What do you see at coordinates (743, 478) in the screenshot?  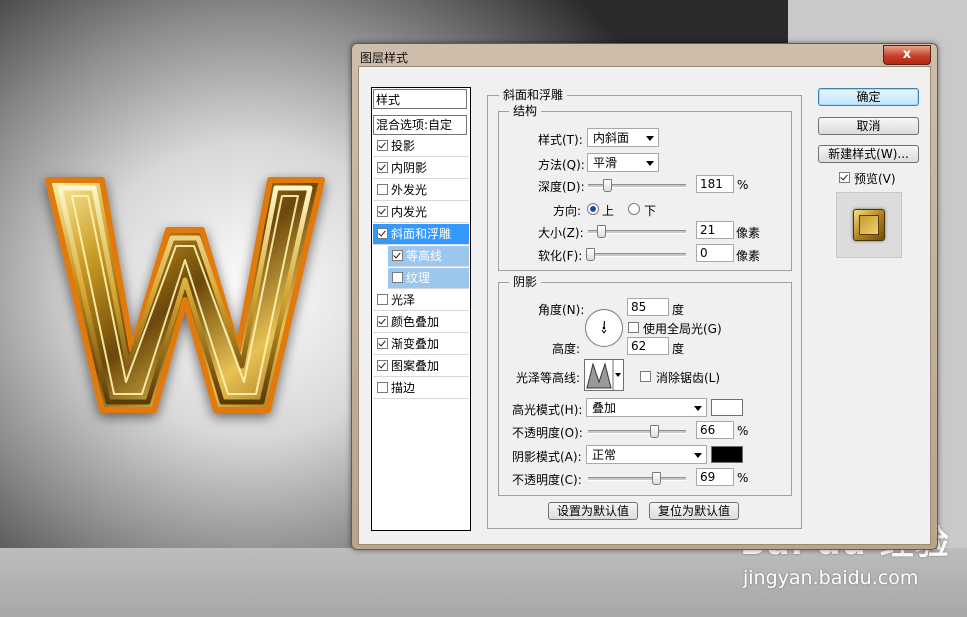 I see `shadow-opacity-unit: %` at bounding box center [743, 478].